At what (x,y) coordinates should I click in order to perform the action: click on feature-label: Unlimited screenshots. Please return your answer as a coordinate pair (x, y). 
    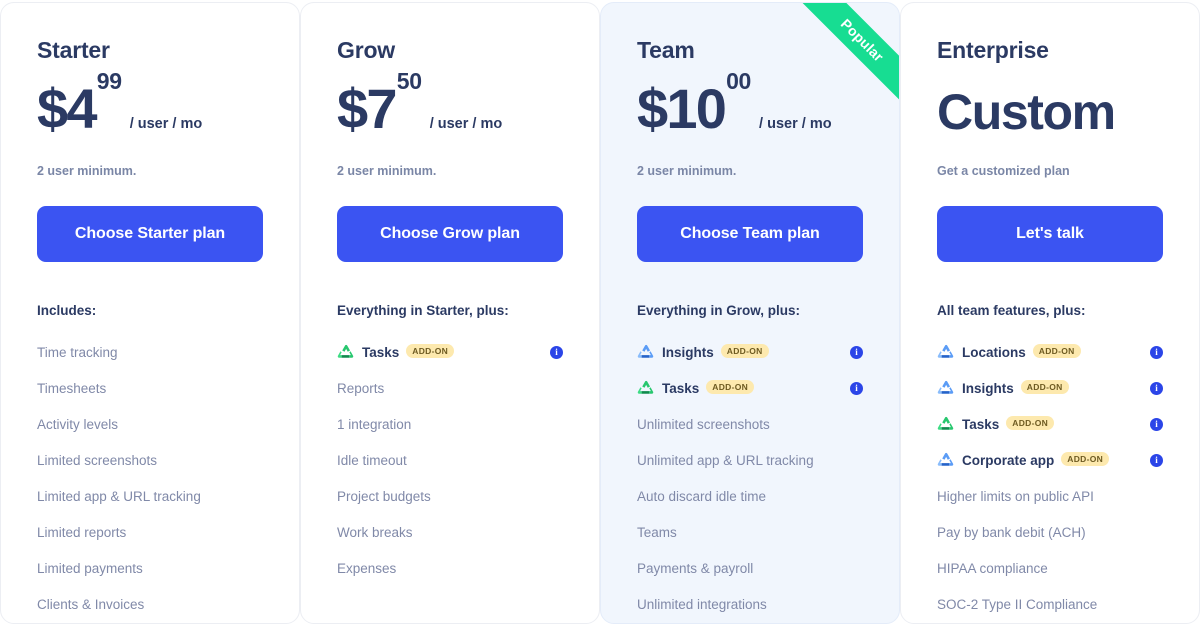
    Looking at the image, I should click on (703, 424).